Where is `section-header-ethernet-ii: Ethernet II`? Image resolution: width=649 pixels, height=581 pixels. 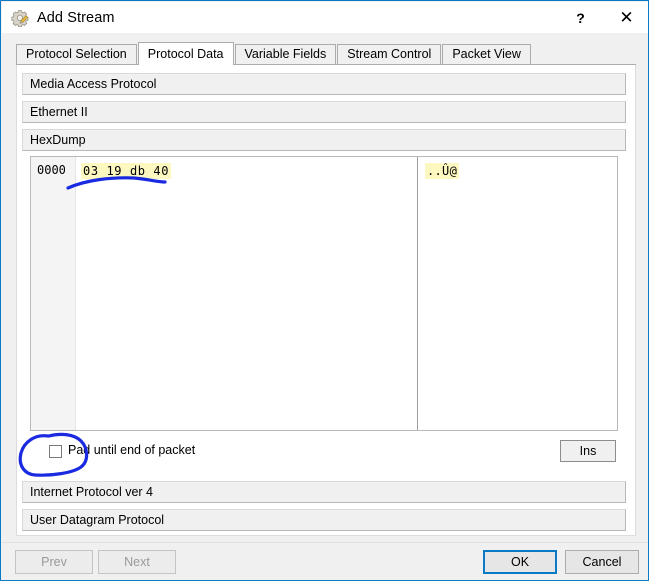 section-header-ethernet-ii: Ethernet II is located at coordinates (324, 112).